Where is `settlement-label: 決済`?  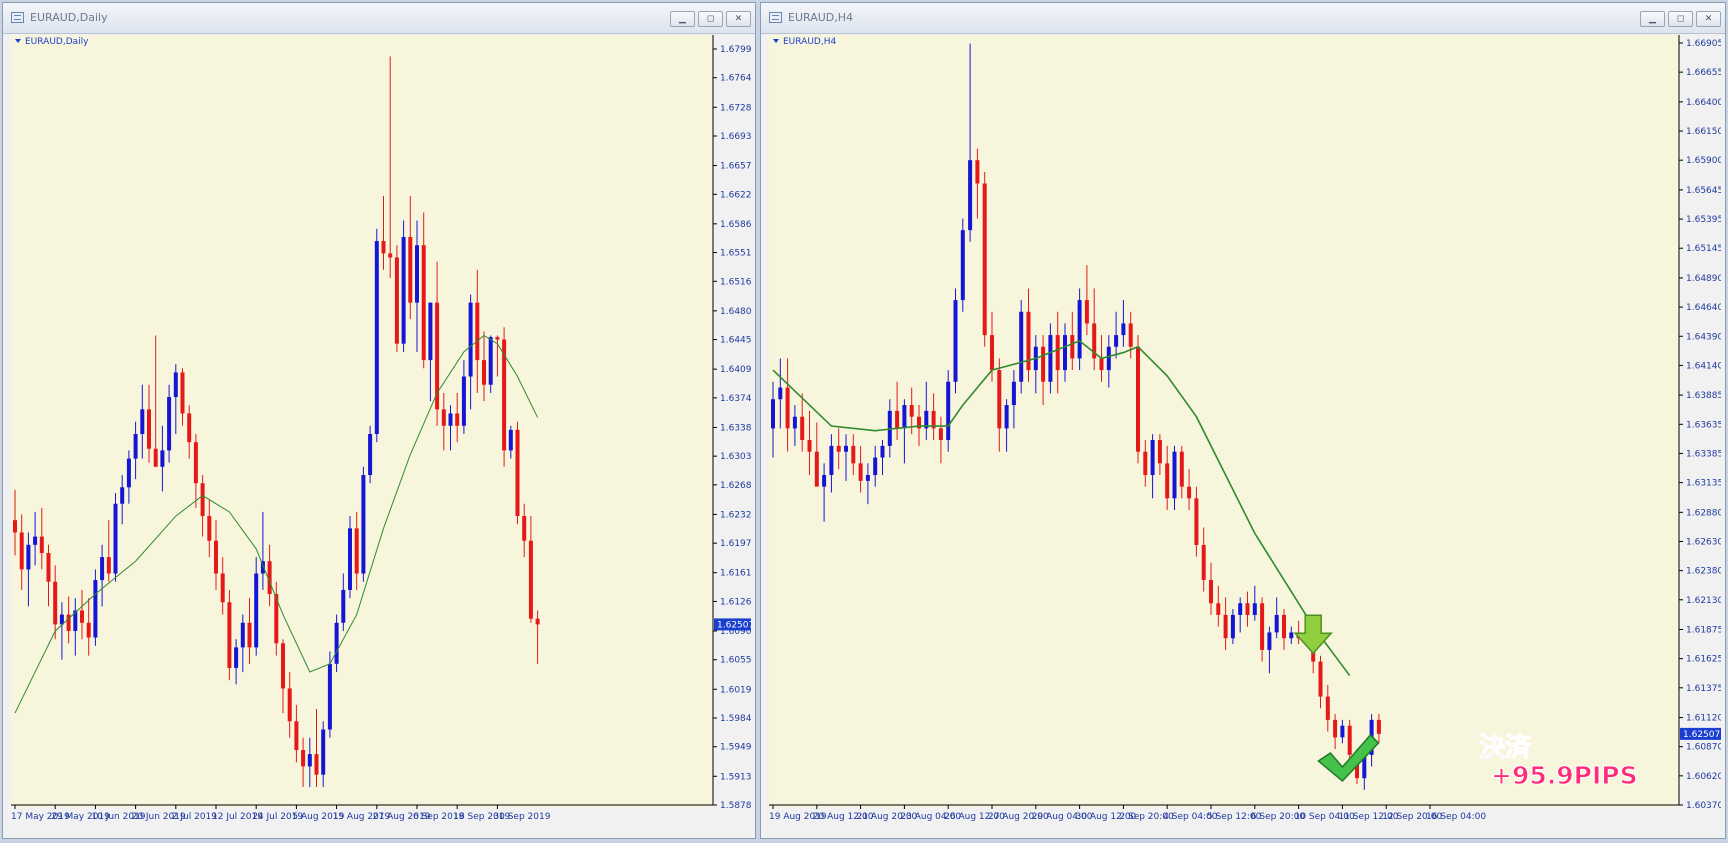
settlement-label: 決済 is located at coordinates (1505, 747).